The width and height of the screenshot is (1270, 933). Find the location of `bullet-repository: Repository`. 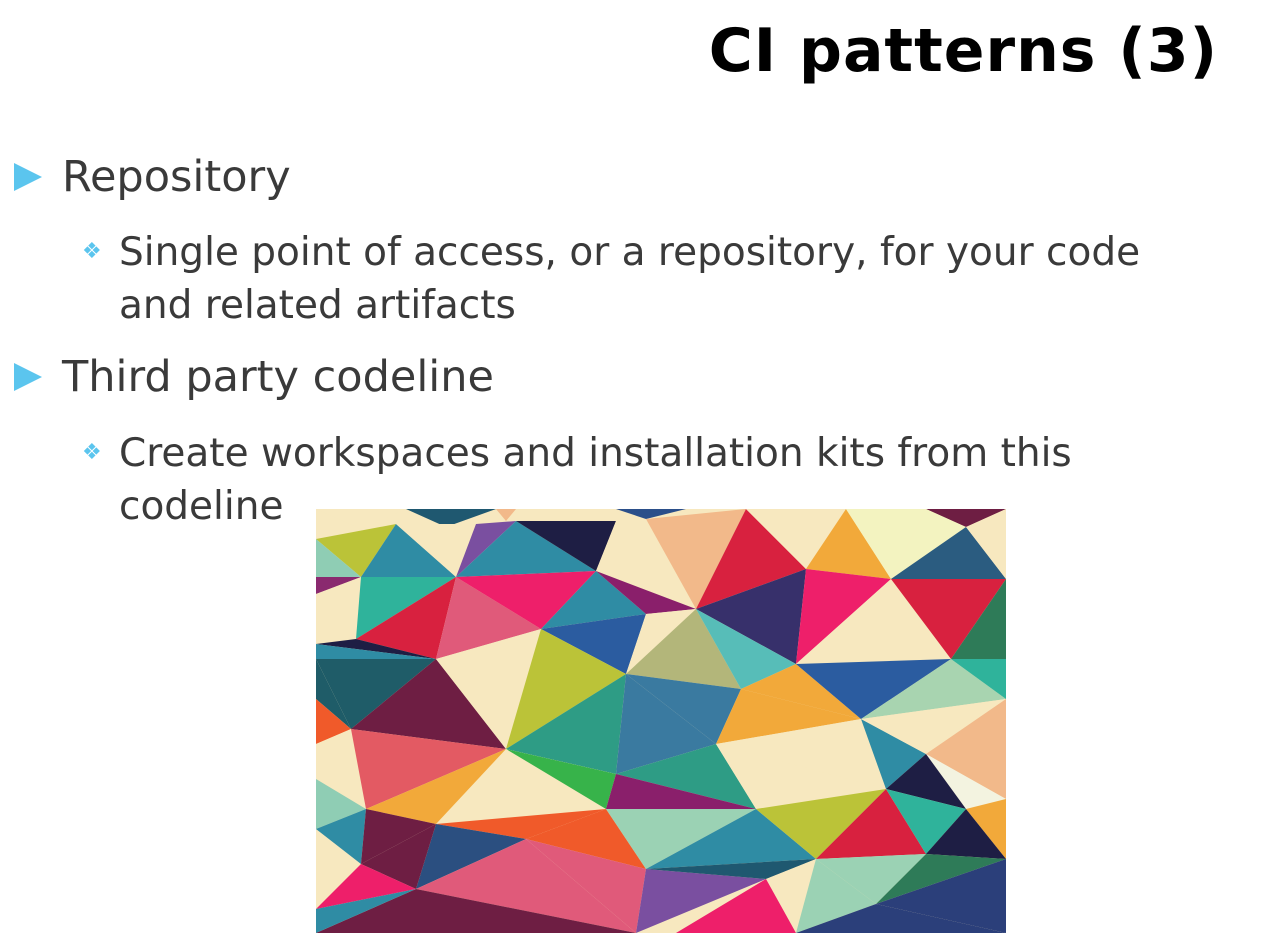

bullet-repository: Repository is located at coordinates (152, 177).